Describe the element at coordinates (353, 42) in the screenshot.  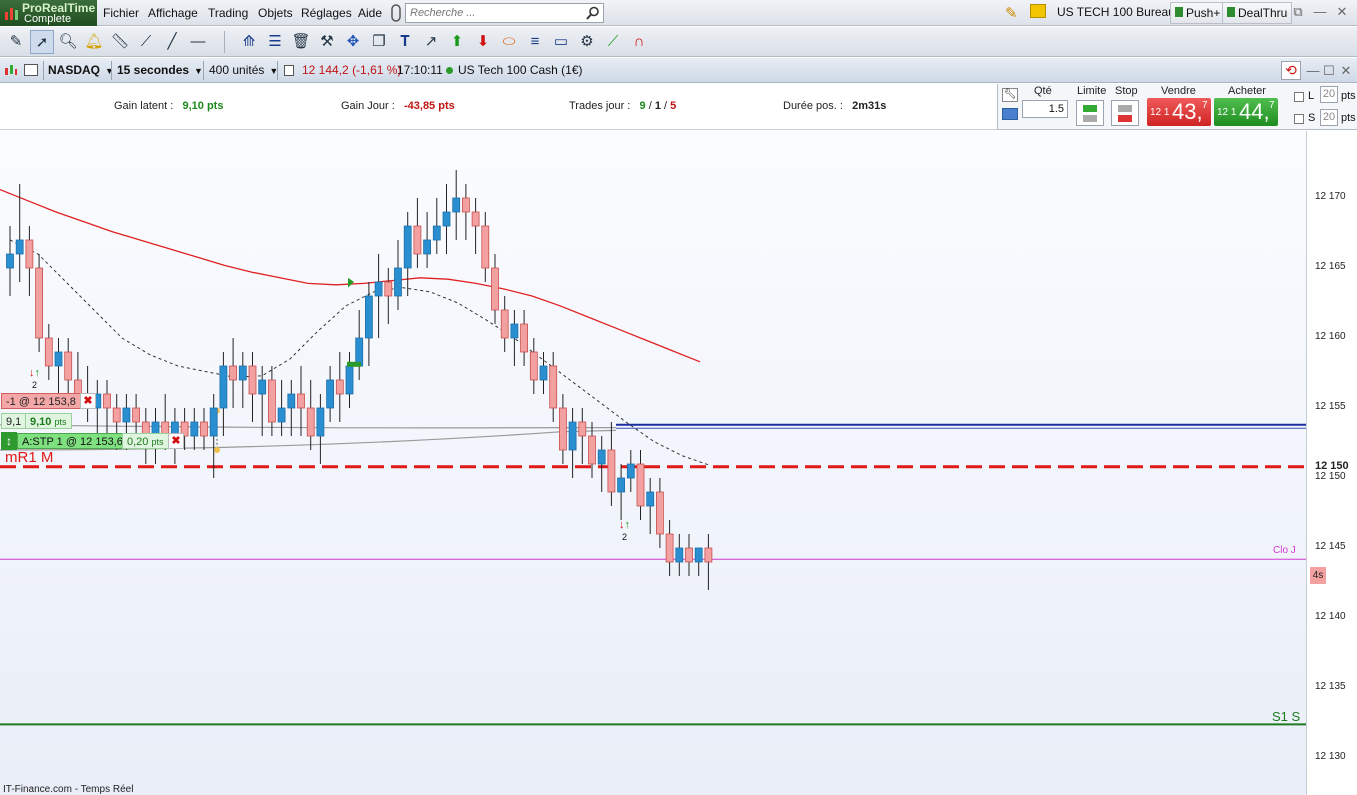
I see `move-icon: ✥` at that location.